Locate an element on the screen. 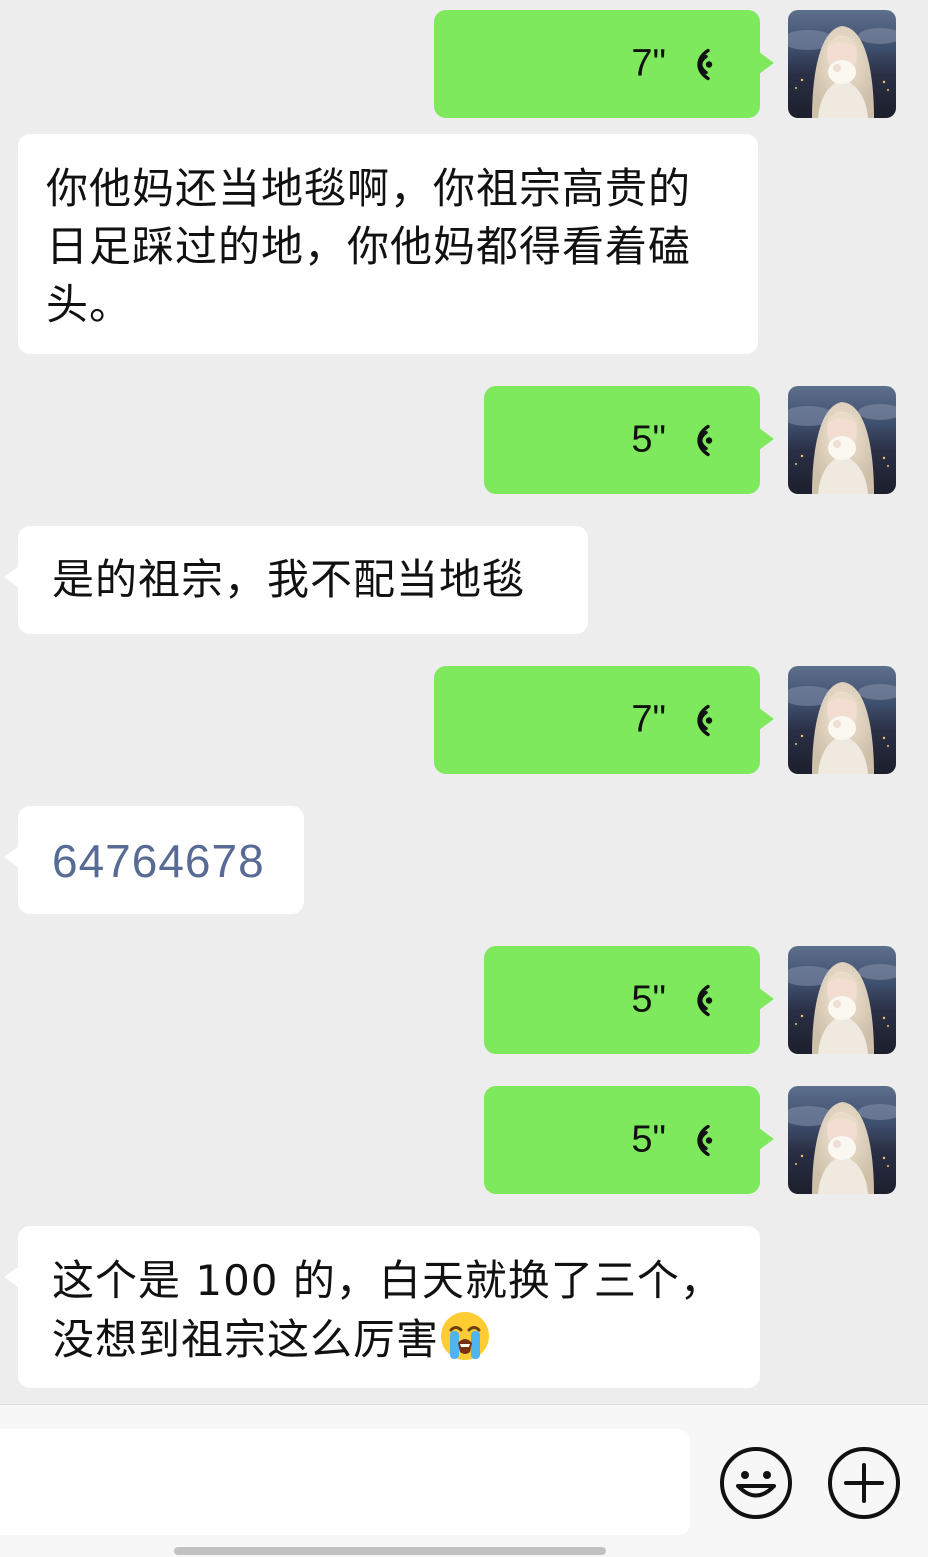  message-text: 是的祖宗，我不配当地毯 is located at coordinates (289, 579).